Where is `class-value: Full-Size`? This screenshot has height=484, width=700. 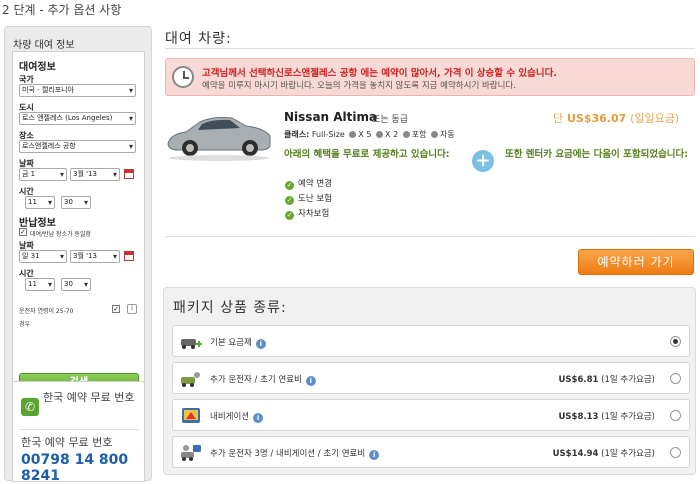 class-value: Full-Size is located at coordinates (328, 134).